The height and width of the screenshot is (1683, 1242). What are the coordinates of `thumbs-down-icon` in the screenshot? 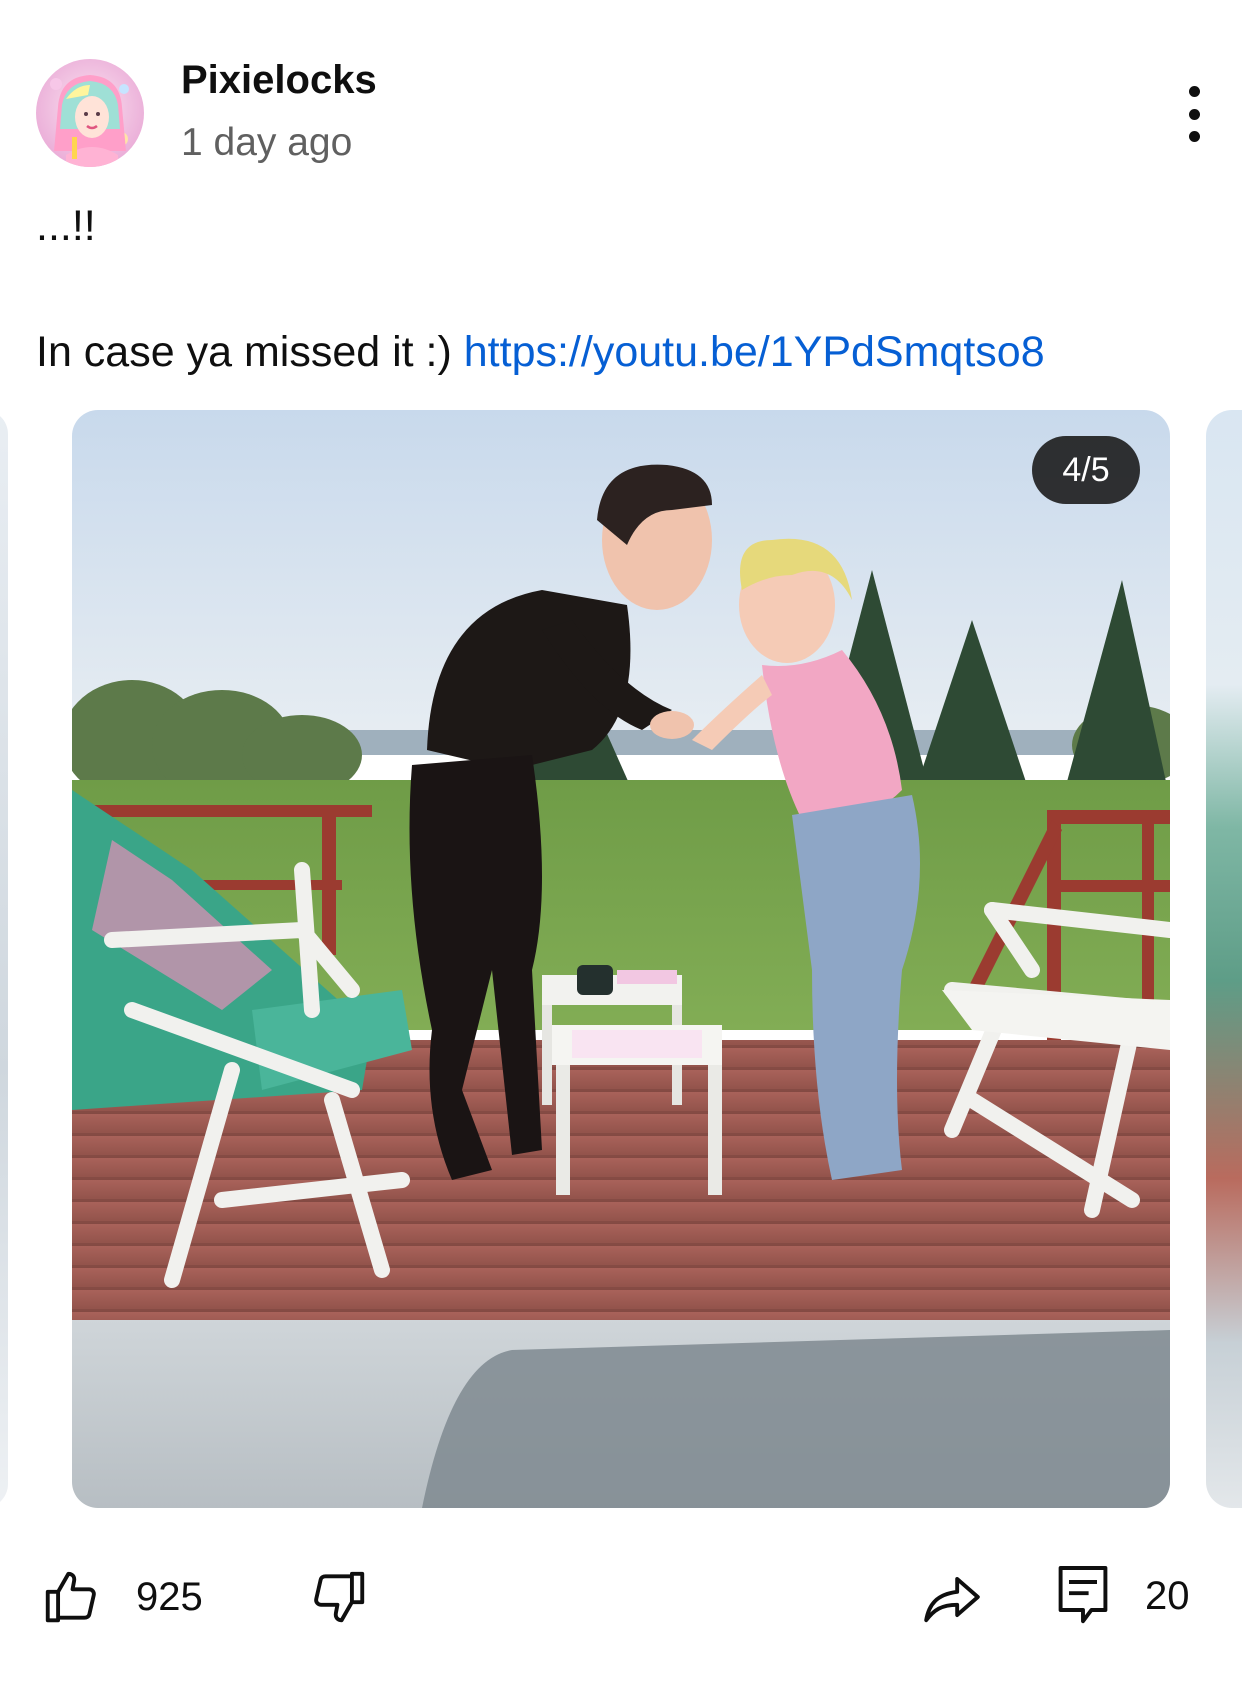 It's located at (339, 1597).